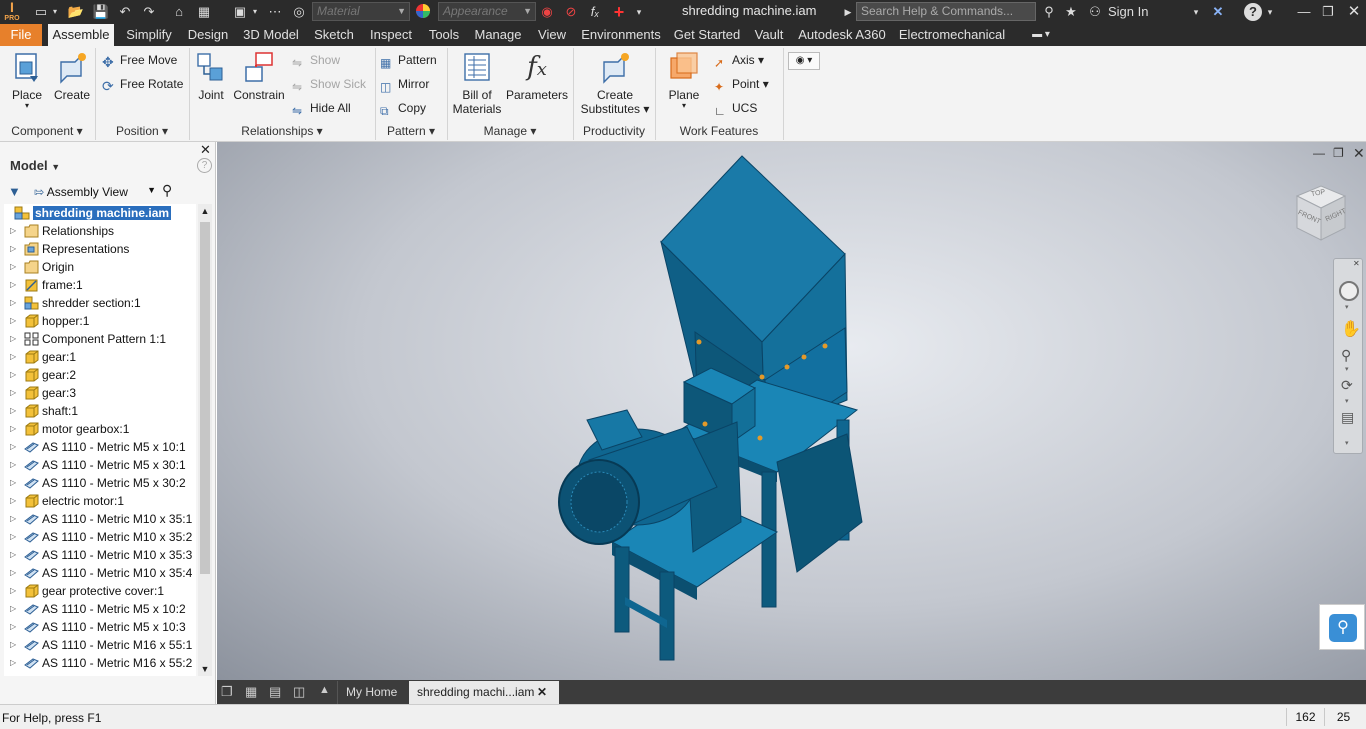  What do you see at coordinates (615, 83) in the screenshot?
I see `create-substitutes-button: Create Substitutes ▾` at bounding box center [615, 83].